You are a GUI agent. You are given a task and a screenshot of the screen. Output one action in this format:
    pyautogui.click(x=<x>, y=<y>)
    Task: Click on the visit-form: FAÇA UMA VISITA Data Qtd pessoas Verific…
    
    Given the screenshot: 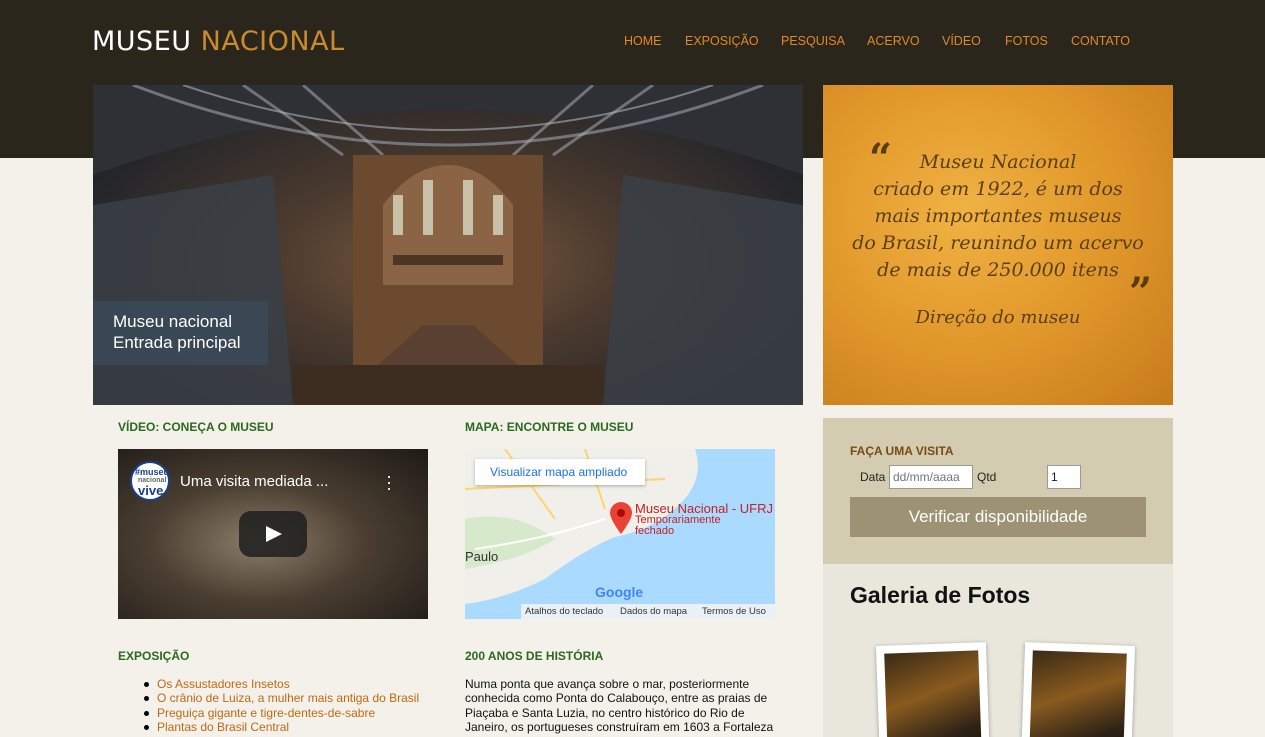 What is the action you would take?
    pyautogui.click(x=998, y=491)
    